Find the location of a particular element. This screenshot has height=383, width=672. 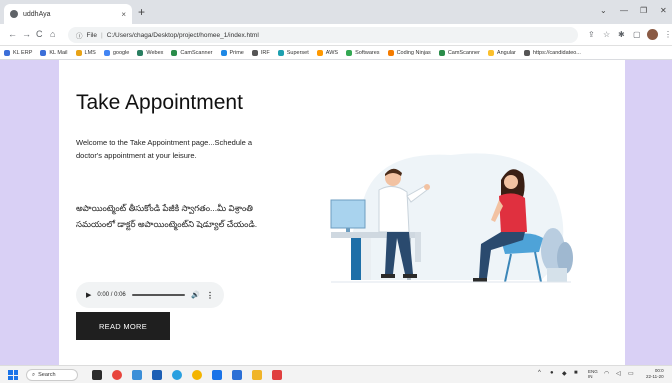

new-tab-button: + is located at coordinates (141, 12).